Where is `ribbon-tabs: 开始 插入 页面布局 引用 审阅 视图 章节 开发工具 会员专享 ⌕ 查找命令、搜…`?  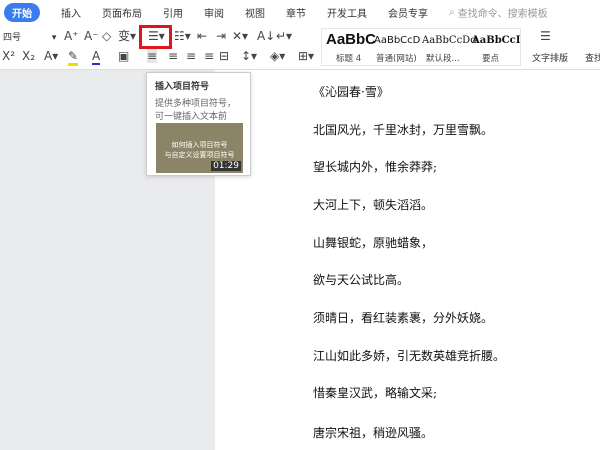 ribbon-tabs: 开始 插入 页面布局 引用 审阅 视图 章节 开发工具 会员专享 ⌕ 查找命令、搜… is located at coordinates (300, 12).